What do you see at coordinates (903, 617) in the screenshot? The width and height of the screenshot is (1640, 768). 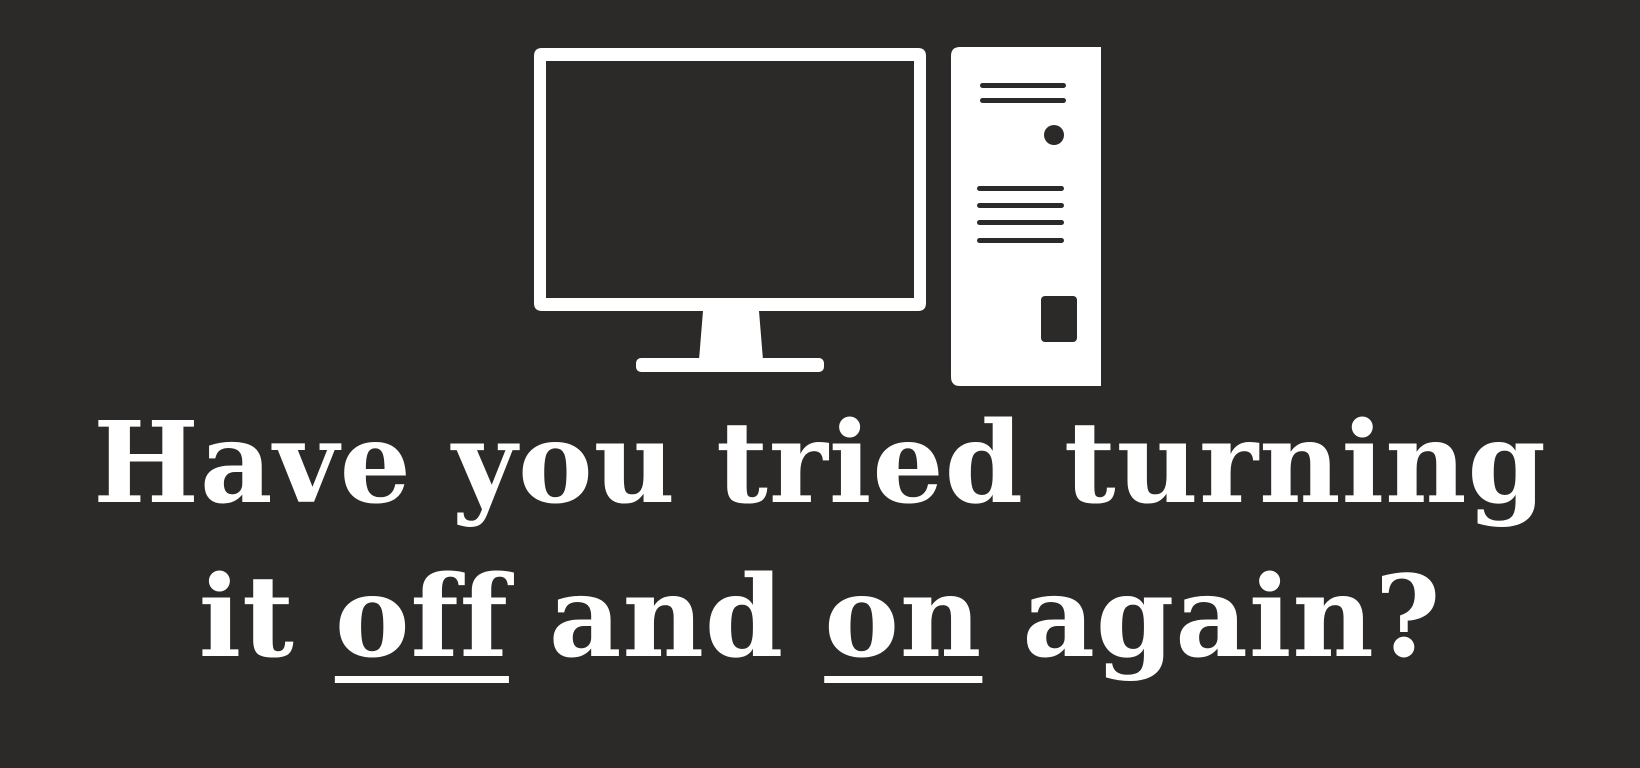 I see `word-on-underlined: on` at bounding box center [903, 617].